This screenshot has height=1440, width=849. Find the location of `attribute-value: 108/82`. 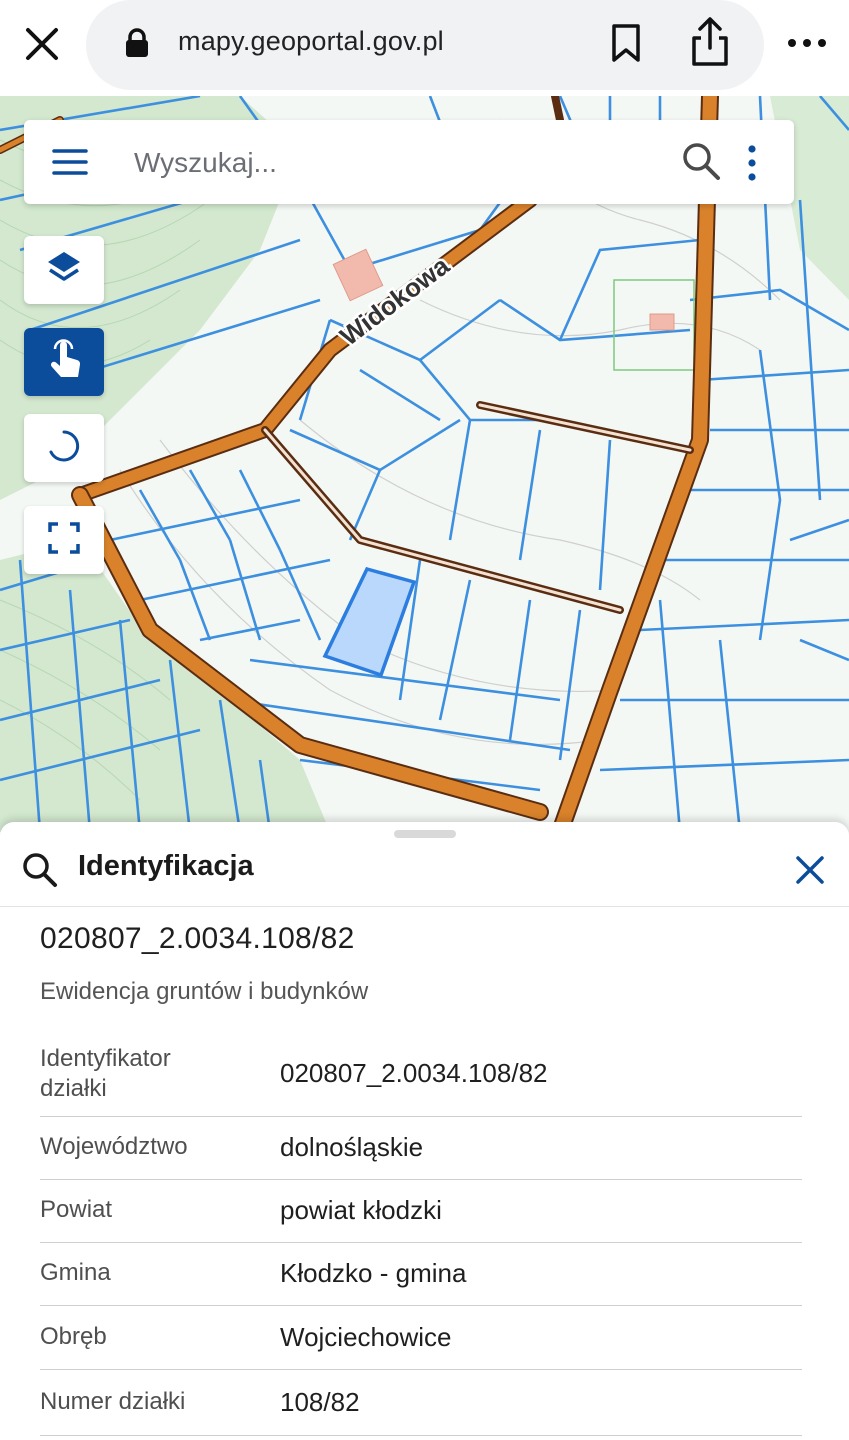

attribute-value: 108/82 is located at coordinates (320, 1402).